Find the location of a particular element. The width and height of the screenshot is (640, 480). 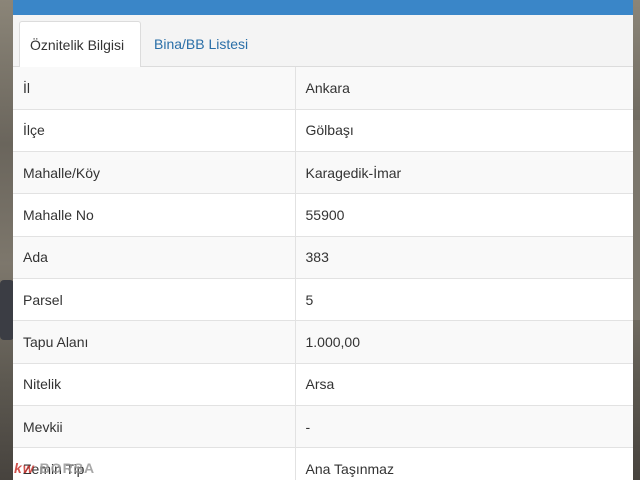

panel-header-bar is located at coordinates (323, 7).